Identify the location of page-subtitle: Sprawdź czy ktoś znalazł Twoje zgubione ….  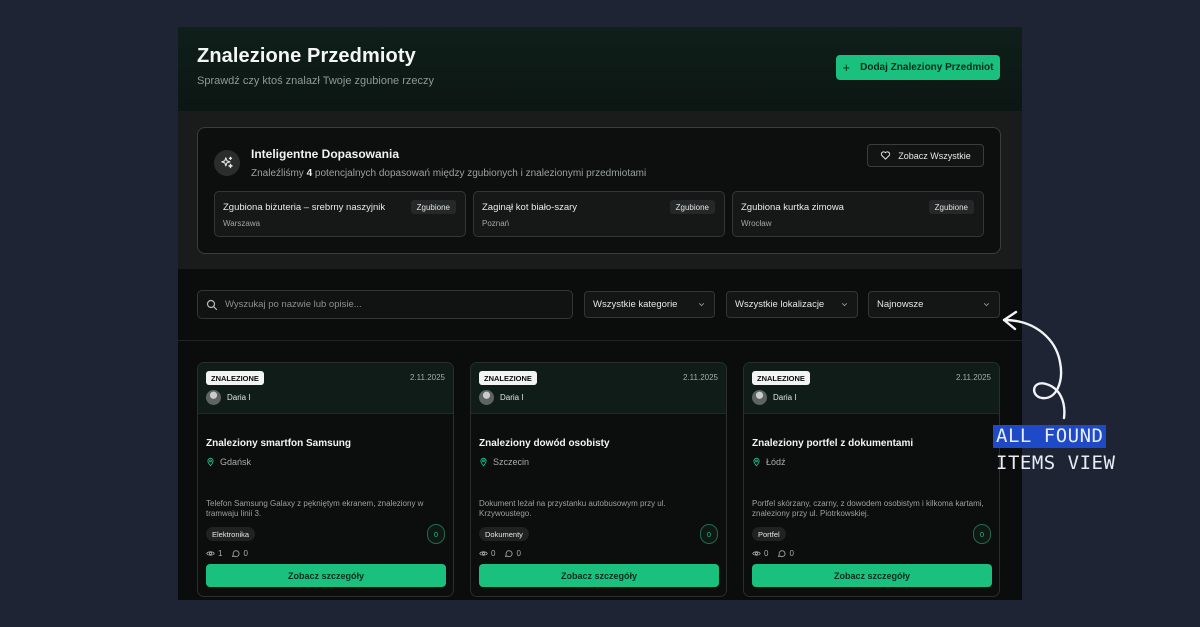
(316, 81).